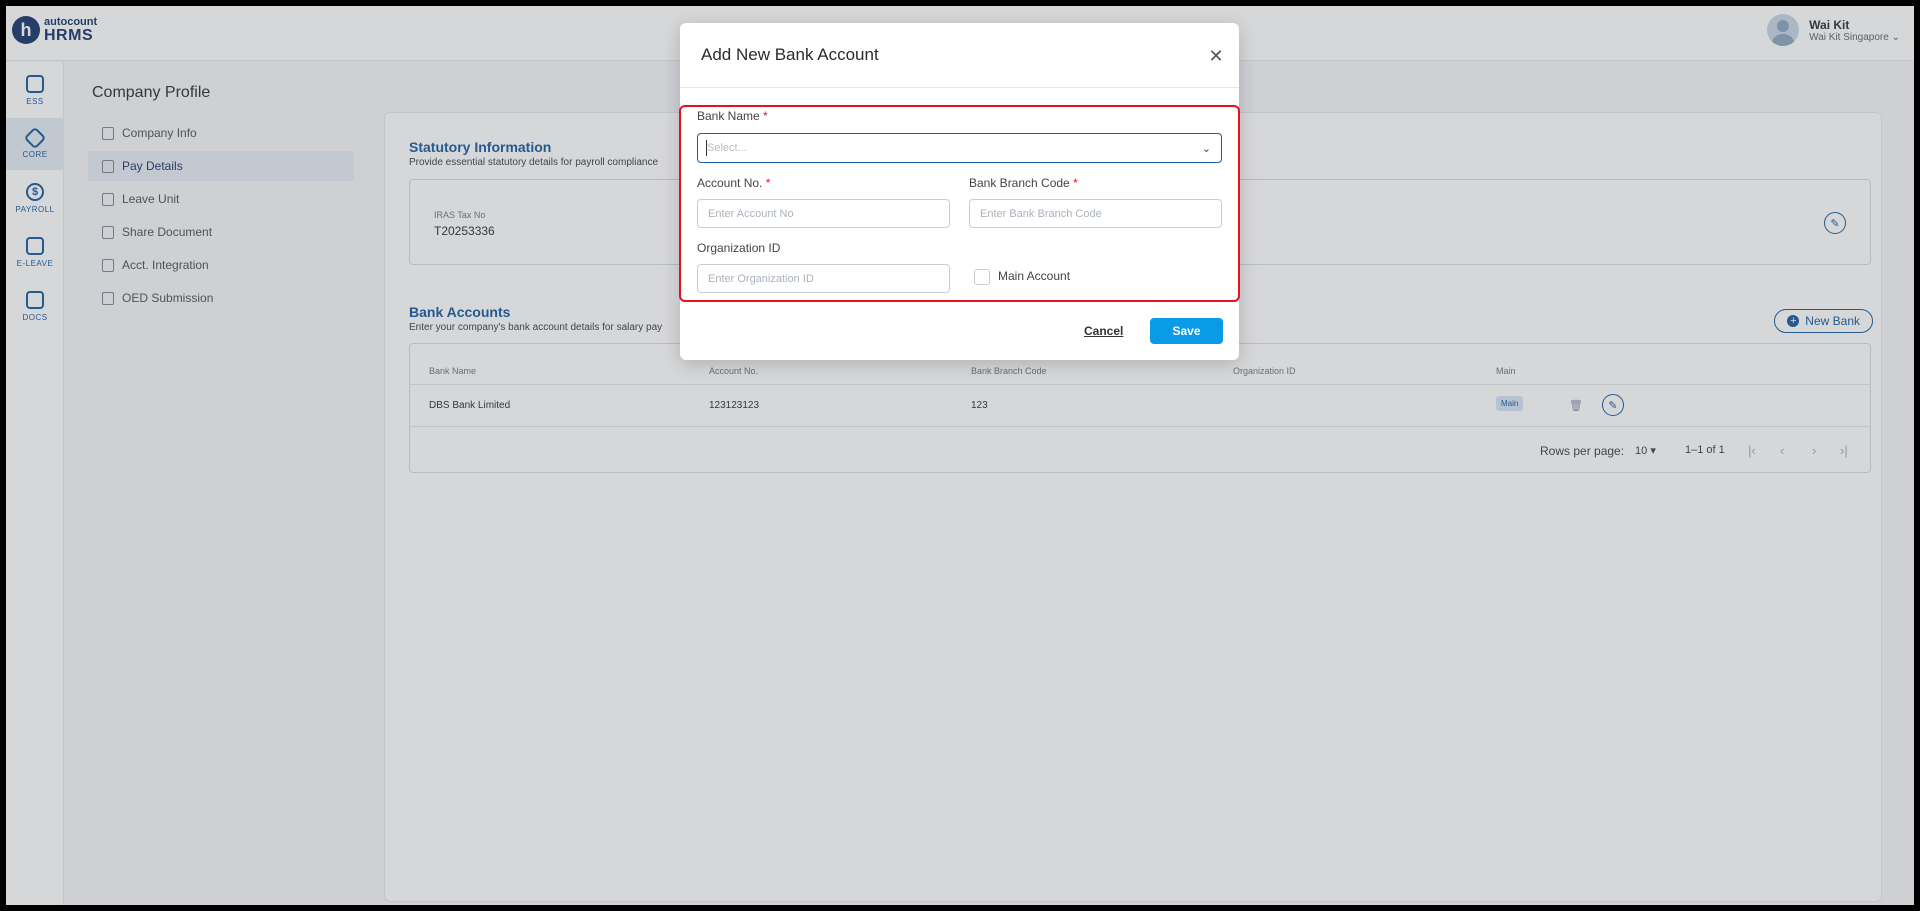  I want to click on org-id-input: Enter Organization ID, so click(823, 278).